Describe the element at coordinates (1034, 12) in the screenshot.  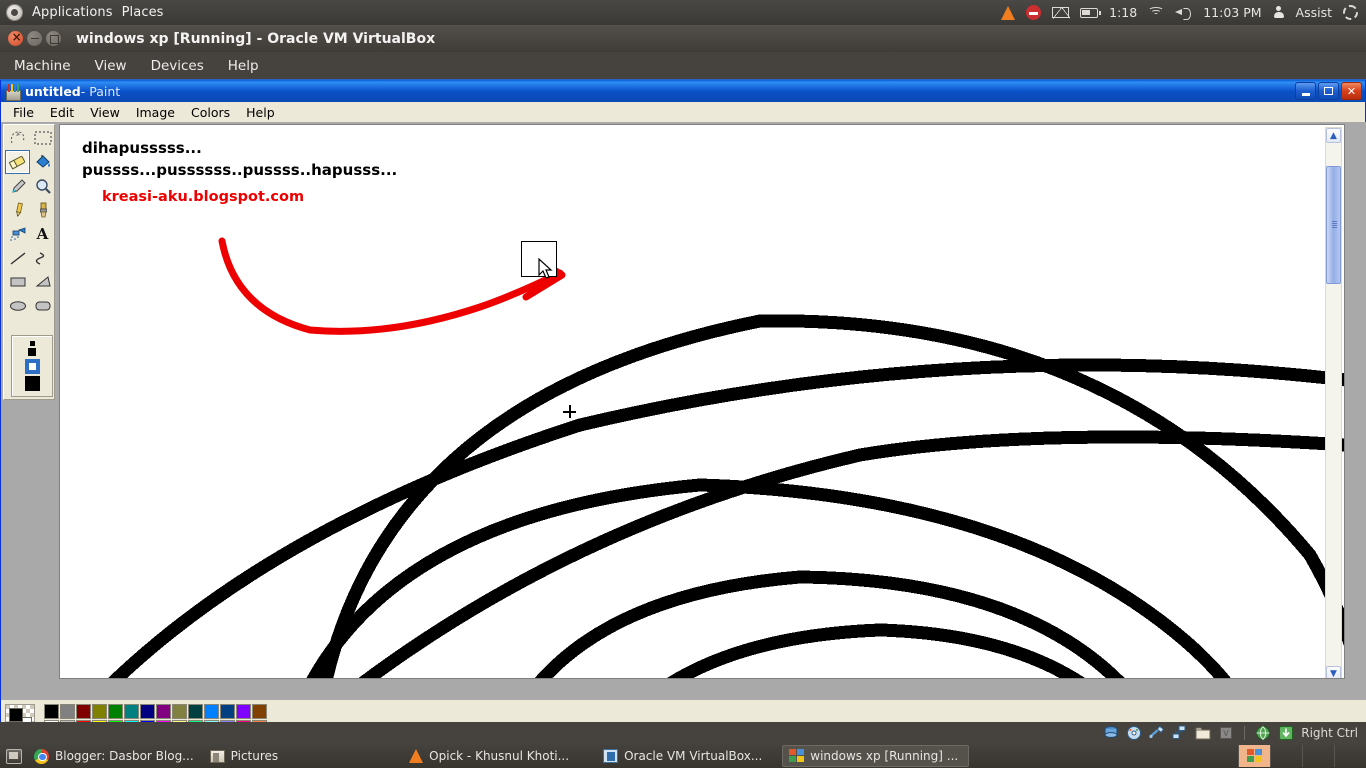
I see `do-not-disturb-icon` at that location.